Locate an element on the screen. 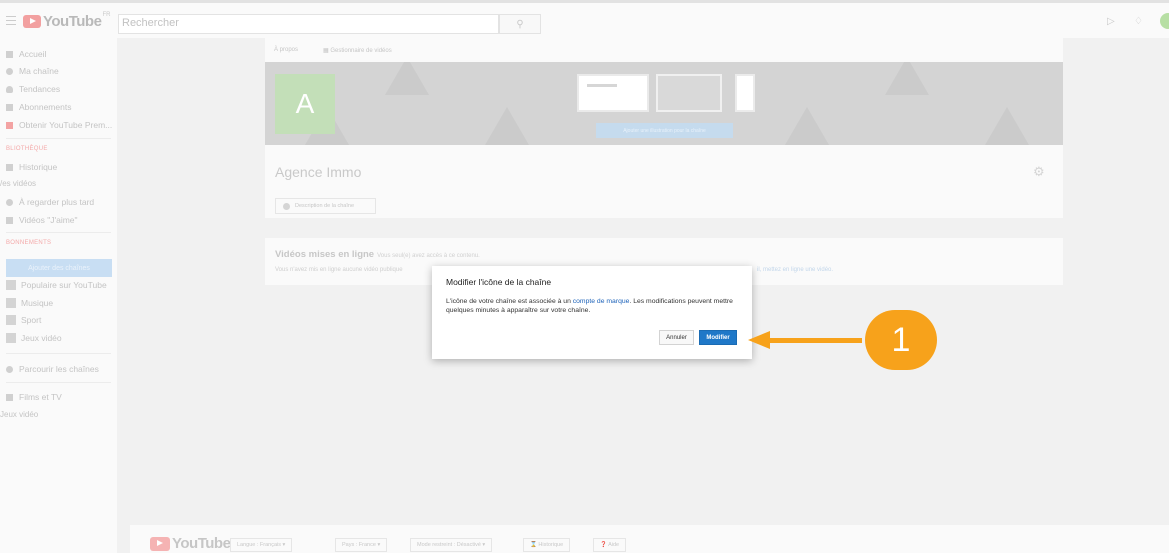 The height and width of the screenshot is (553, 1169). home-icon is located at coordinates (9, 54).